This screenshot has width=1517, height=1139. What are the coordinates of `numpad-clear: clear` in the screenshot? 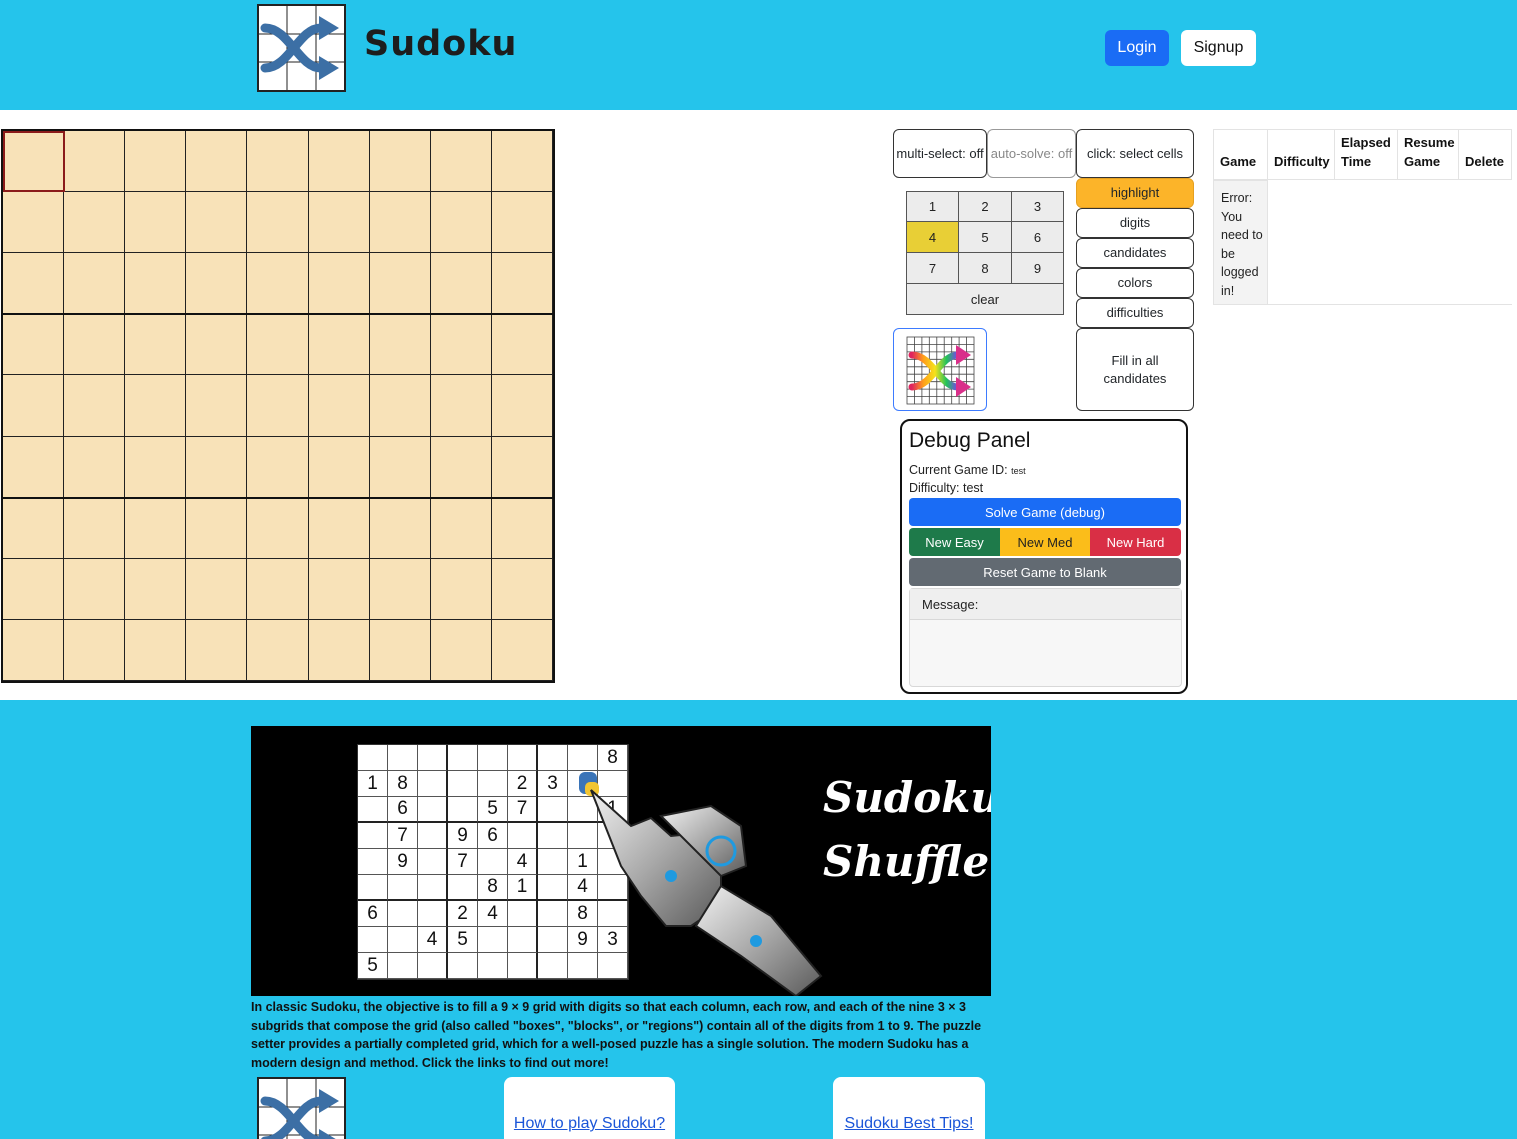 It's located at (985, 299).